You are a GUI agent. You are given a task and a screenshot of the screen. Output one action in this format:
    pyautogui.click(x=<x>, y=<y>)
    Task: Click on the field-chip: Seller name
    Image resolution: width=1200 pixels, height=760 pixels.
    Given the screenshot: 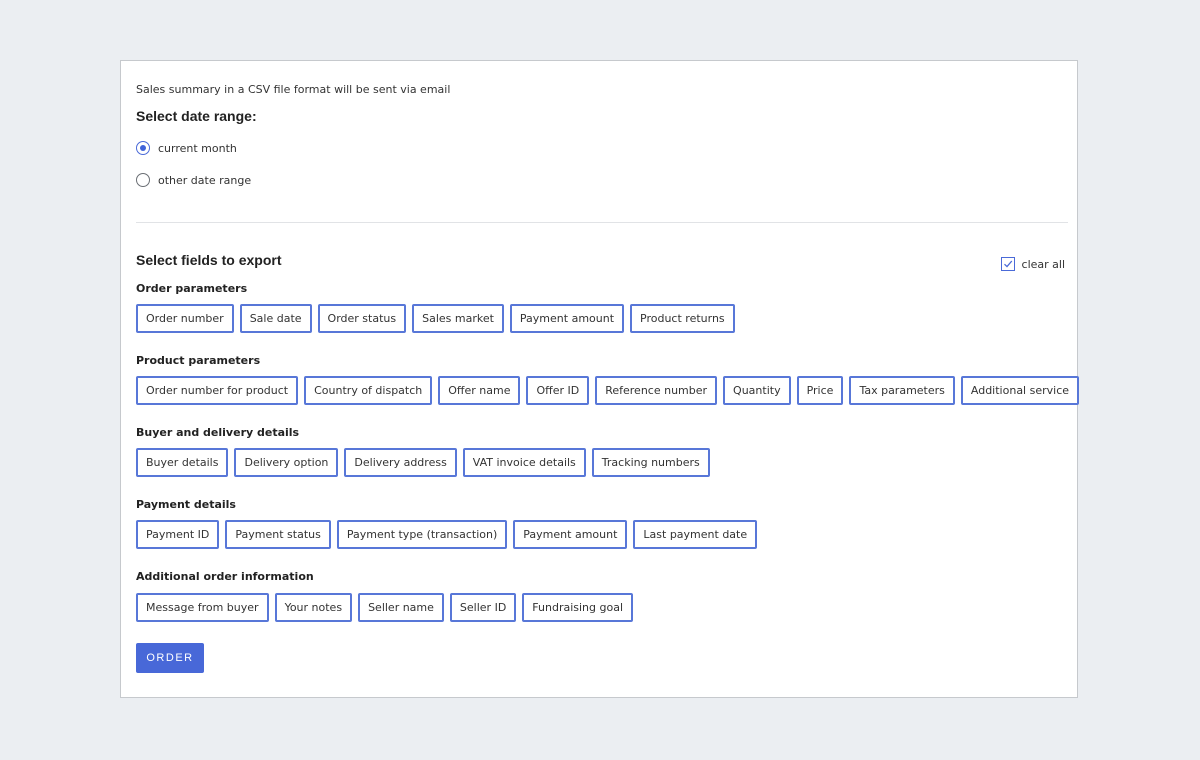 What is the action you would take?
    pyautogui.click(x=401, y=607)
    